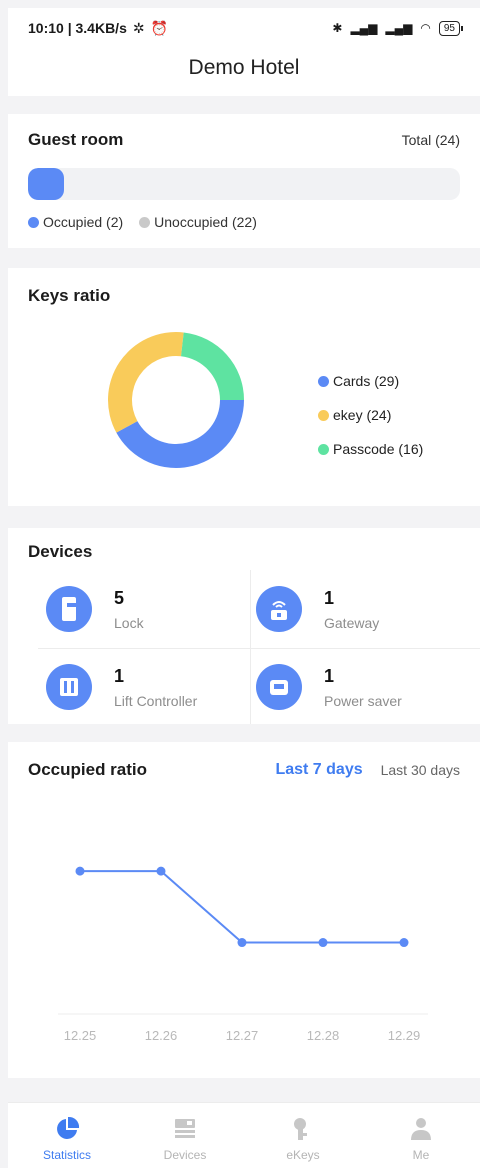 Image resolution: width=480 pixels, height=1168 pixels. I want to click on occupied-ratio-chart: 12.25 12.26 12.27 12.28 12.29, so click(243, 954).